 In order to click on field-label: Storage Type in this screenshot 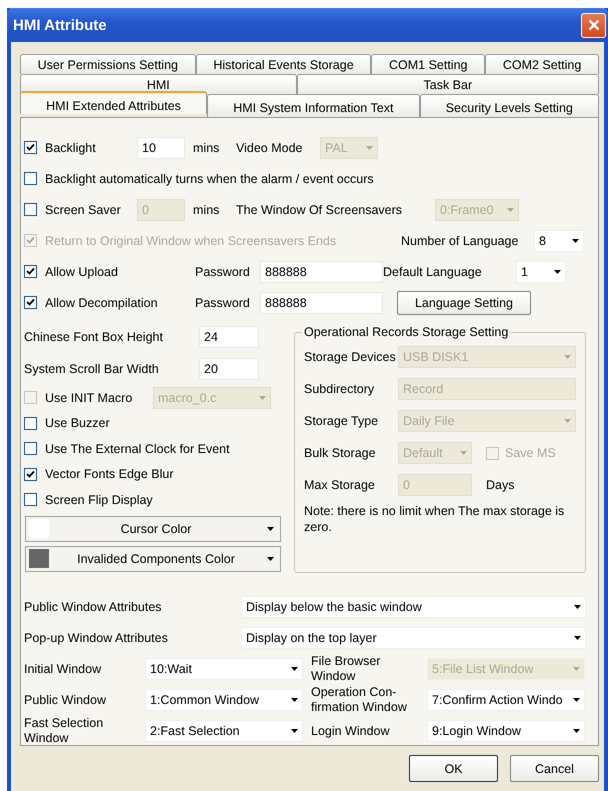, I will do `click(342, 421)`.